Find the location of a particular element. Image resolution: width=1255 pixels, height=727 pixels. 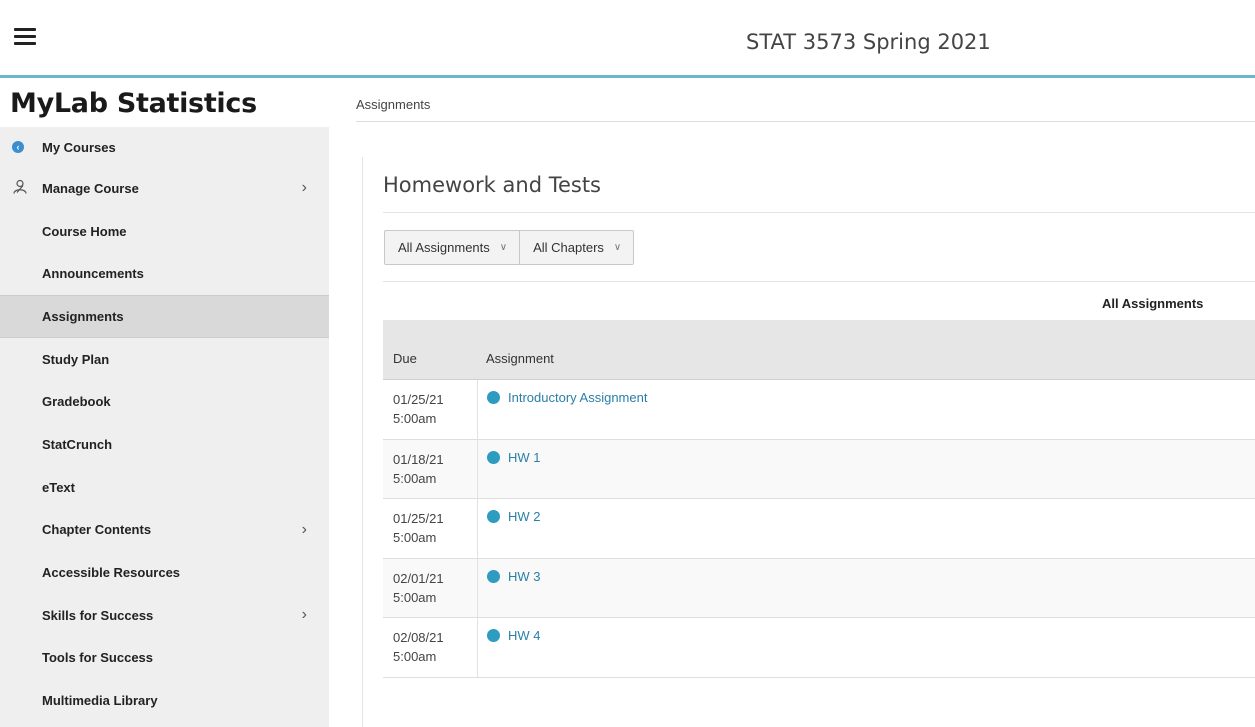

sidebar-item-label: Gradebook is located at coordinates (76, 402).